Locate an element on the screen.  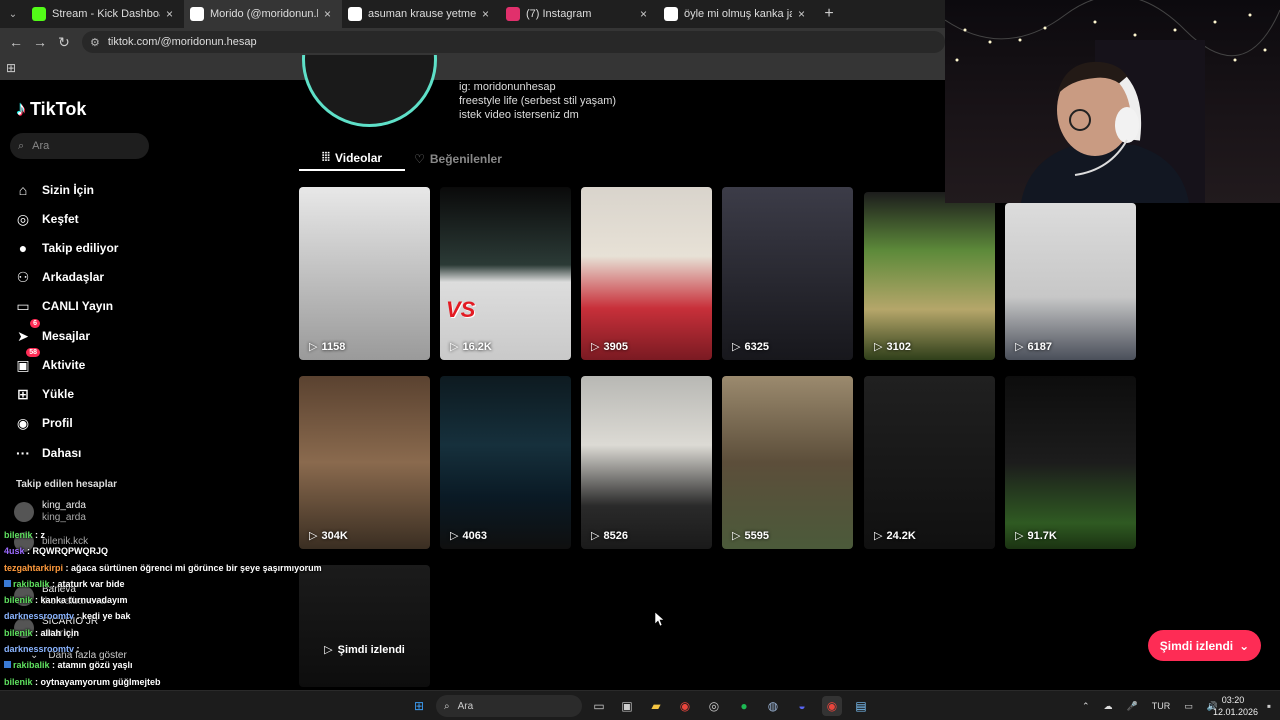
upload-icon: ⊞ is located at coordinates (23, 393).